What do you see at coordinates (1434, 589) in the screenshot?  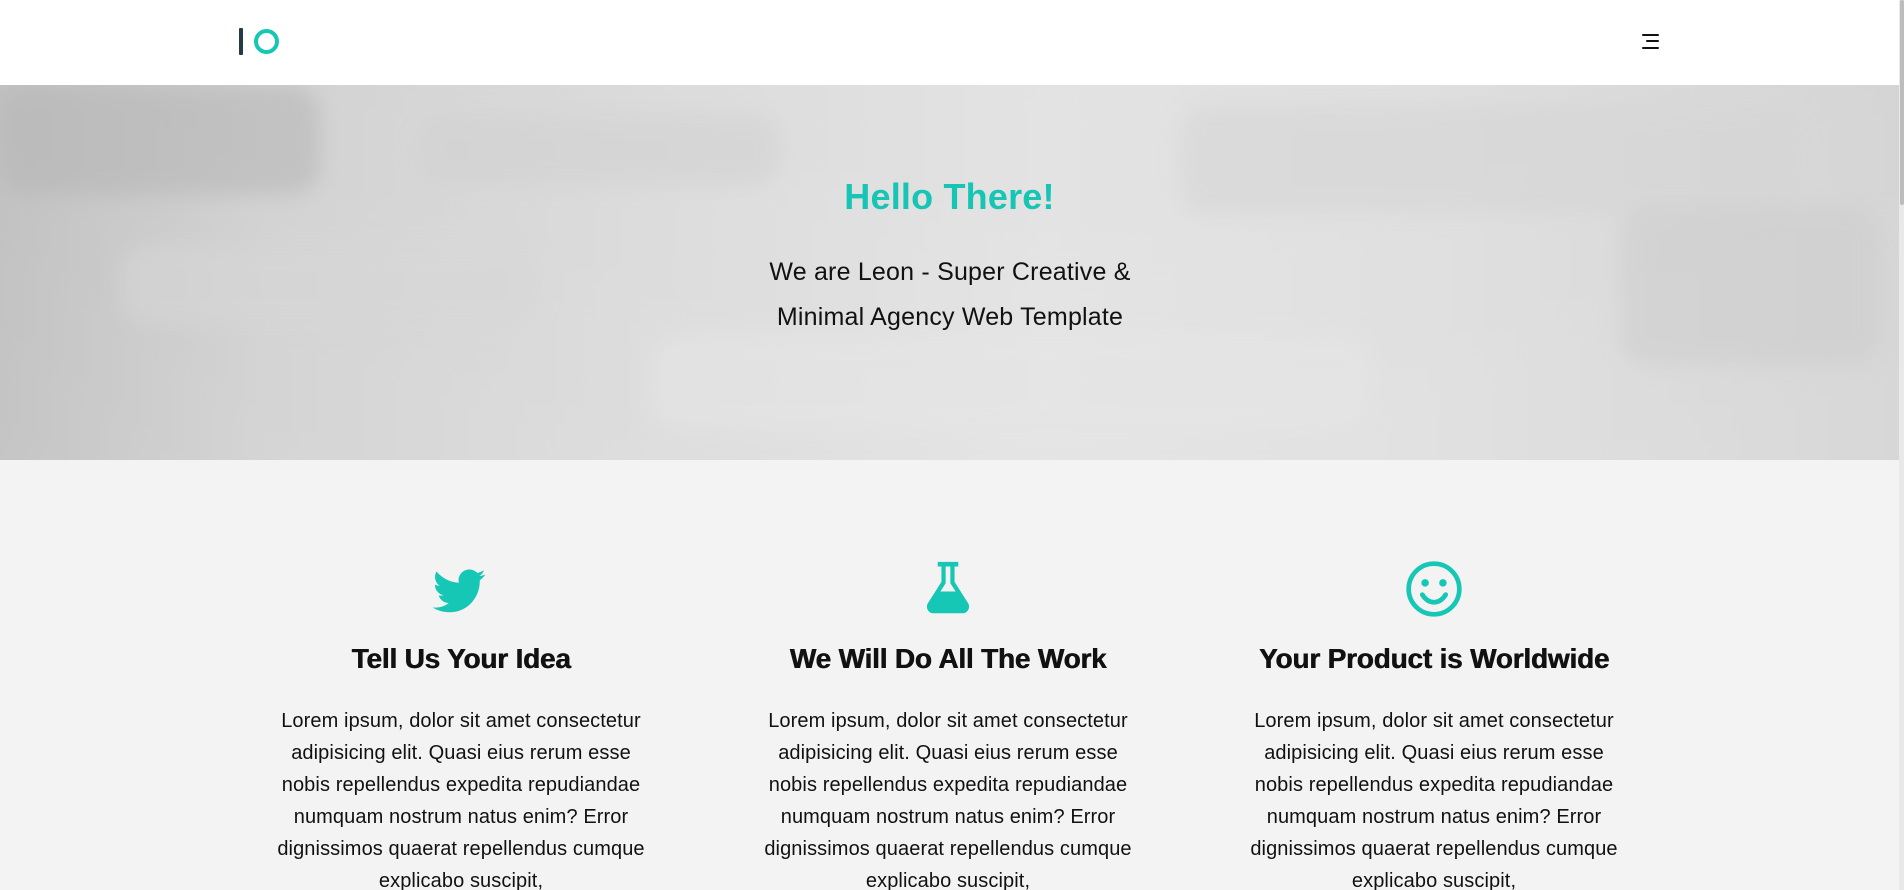 I see `smile-icon` at bounding box center [1434, 589].